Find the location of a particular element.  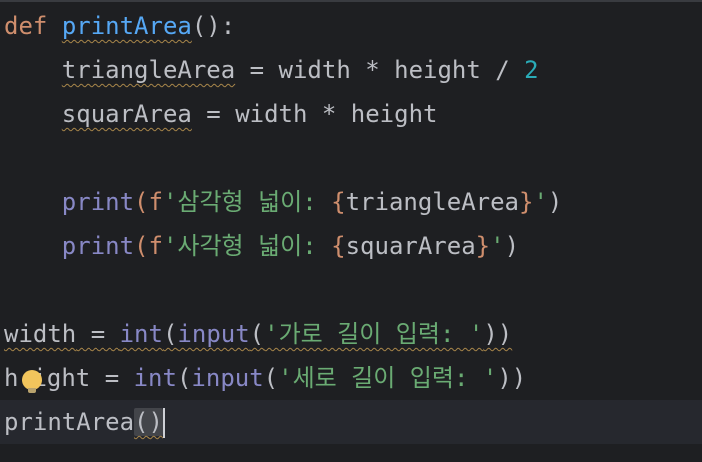

text-caret is located at coordinates (163, 423).